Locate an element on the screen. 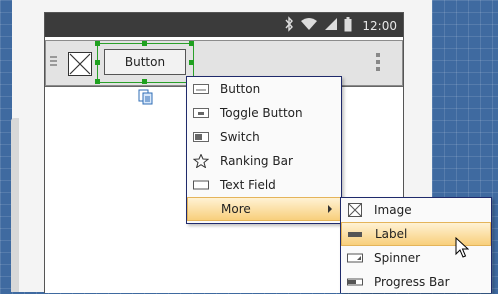 The height and width of the screenshot is (294, 498). menu-item-label: Switch is located at coordinates (240, 137).